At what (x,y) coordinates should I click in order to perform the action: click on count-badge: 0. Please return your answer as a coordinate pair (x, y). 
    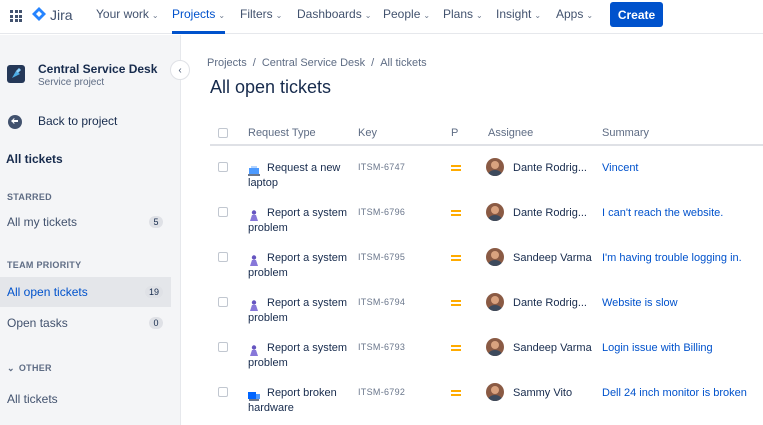
    Looking at the image, I should click on (156, 323).